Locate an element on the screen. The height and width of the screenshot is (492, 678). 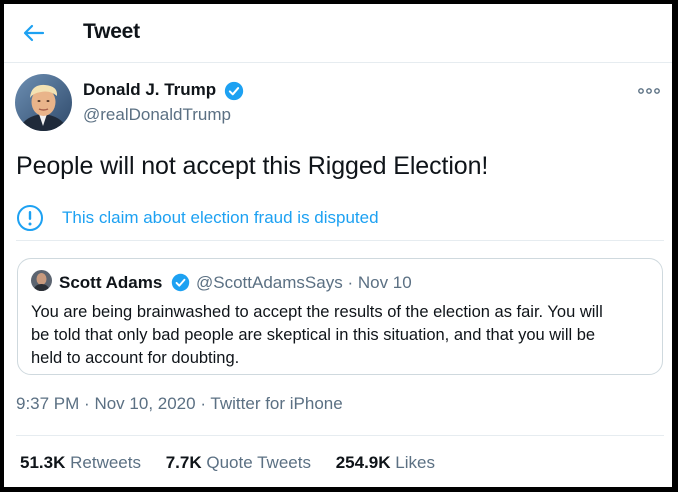
more-options-icon is located at coordinates (649, 91).